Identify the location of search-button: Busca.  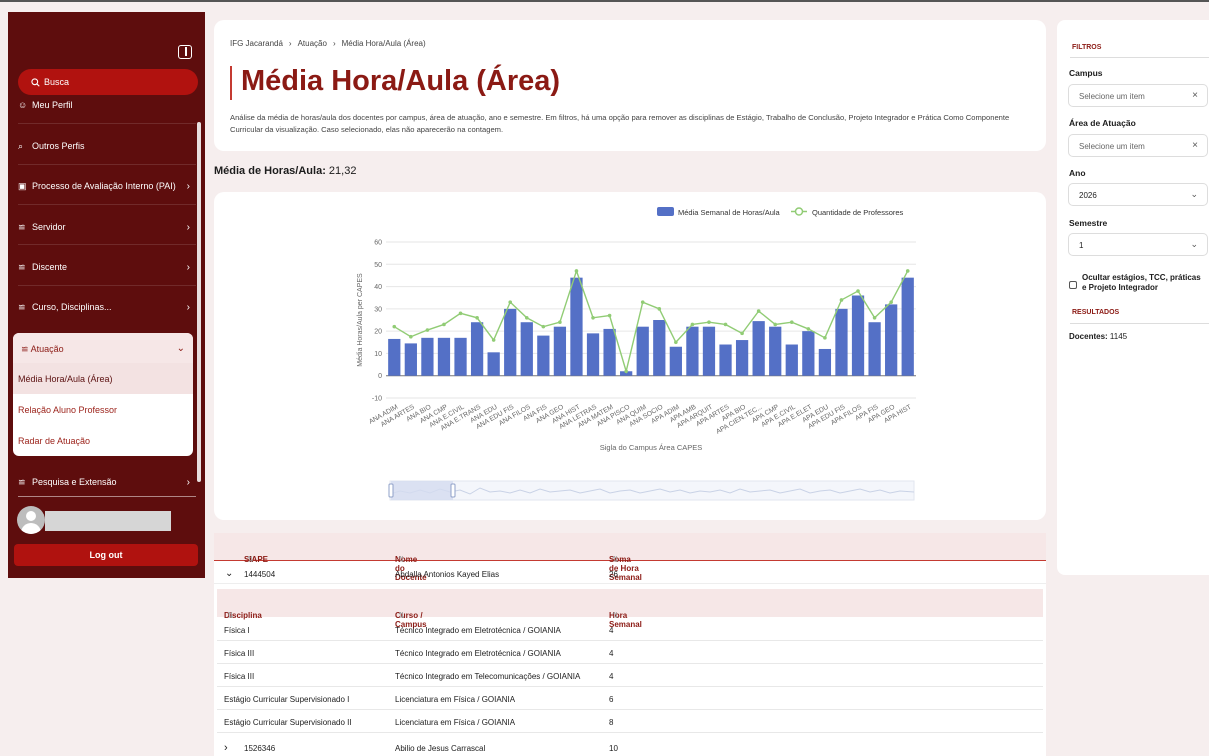
(108, 82).